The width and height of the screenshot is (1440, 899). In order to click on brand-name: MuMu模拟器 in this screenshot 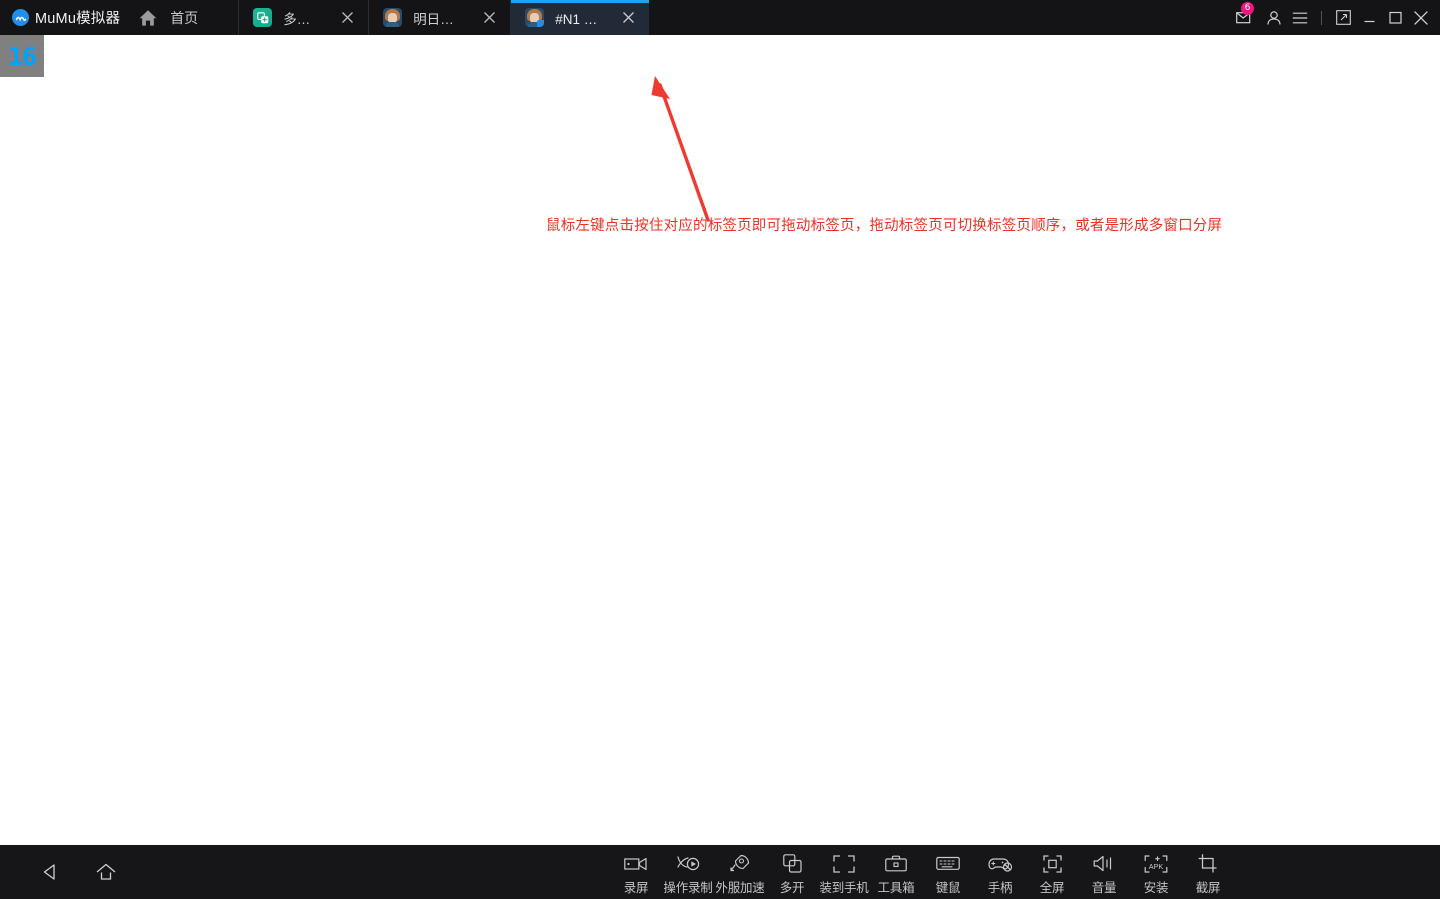, I will do `click(78, 19)`.